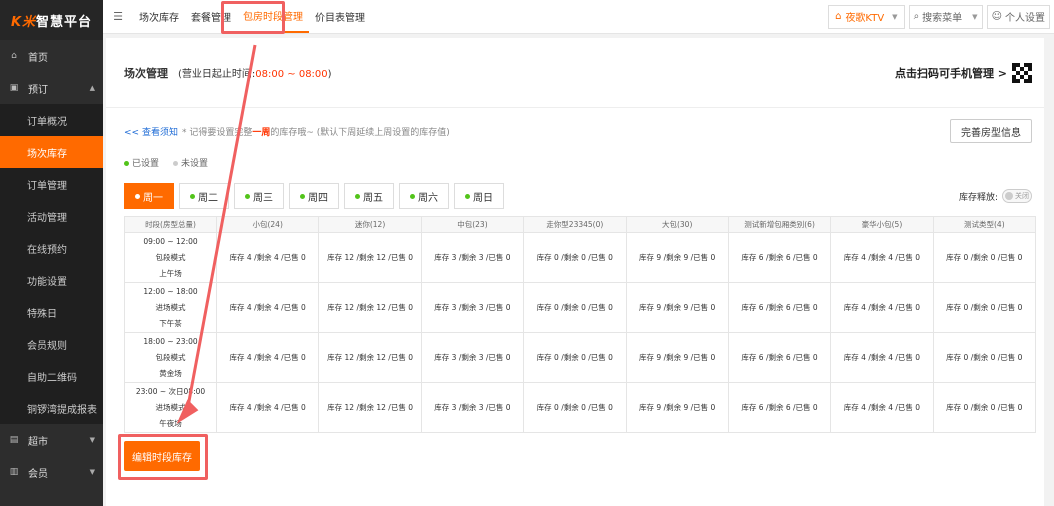 Image resolution: width=1054 pixels, height=506 pixels. Describe the element at coordinates (51, 408) in the screenshot. I see `sidebar-subitem: 铜锣湾提成报表` at that location.